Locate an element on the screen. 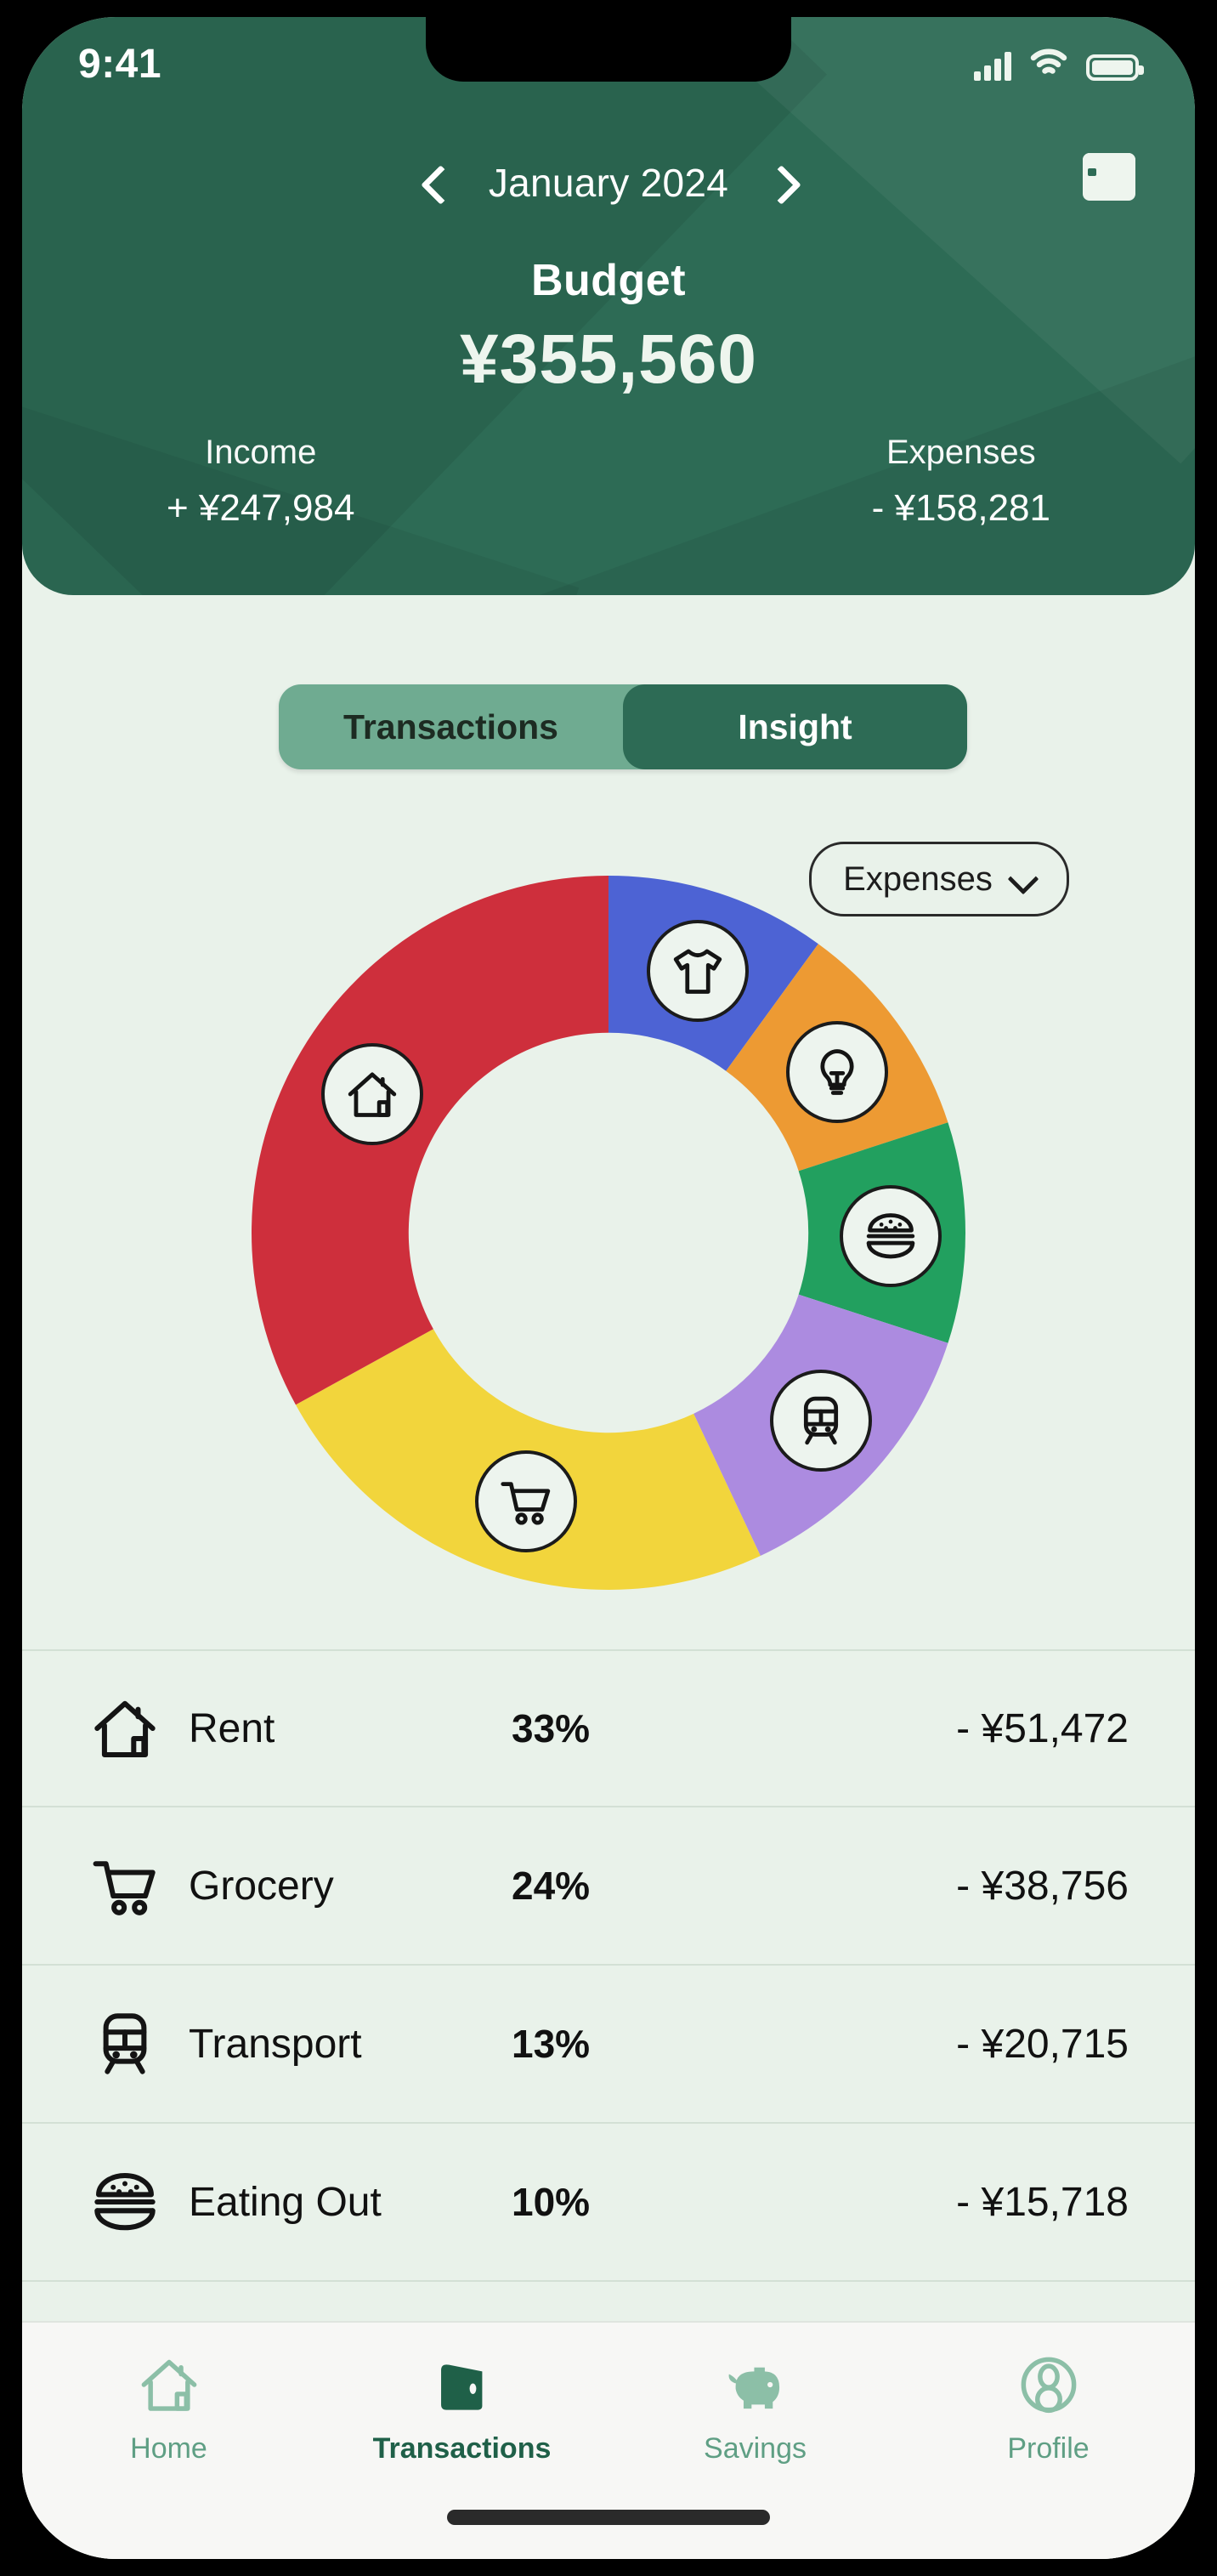  piggy-bank-icon is located at coordinates (755, 2387).